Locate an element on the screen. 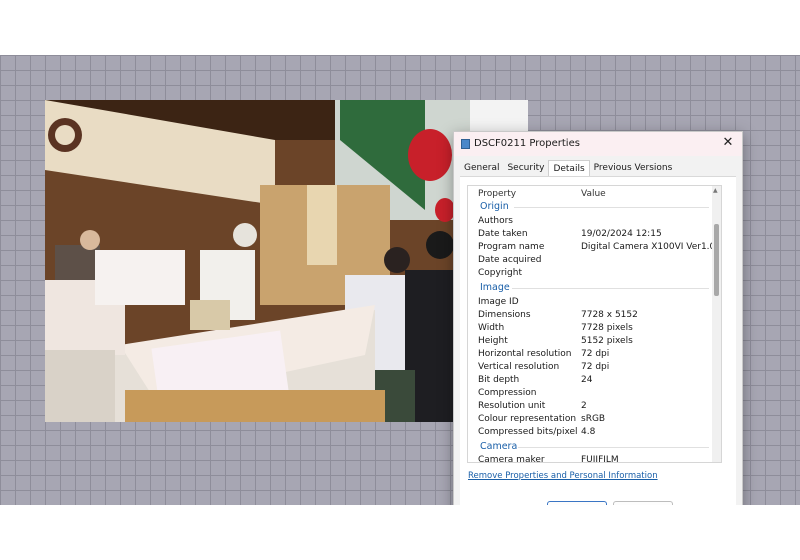 The image size is (800, 560). title-bar: DSCF0211 Properties ✕ is located at coordinates (598, 144).